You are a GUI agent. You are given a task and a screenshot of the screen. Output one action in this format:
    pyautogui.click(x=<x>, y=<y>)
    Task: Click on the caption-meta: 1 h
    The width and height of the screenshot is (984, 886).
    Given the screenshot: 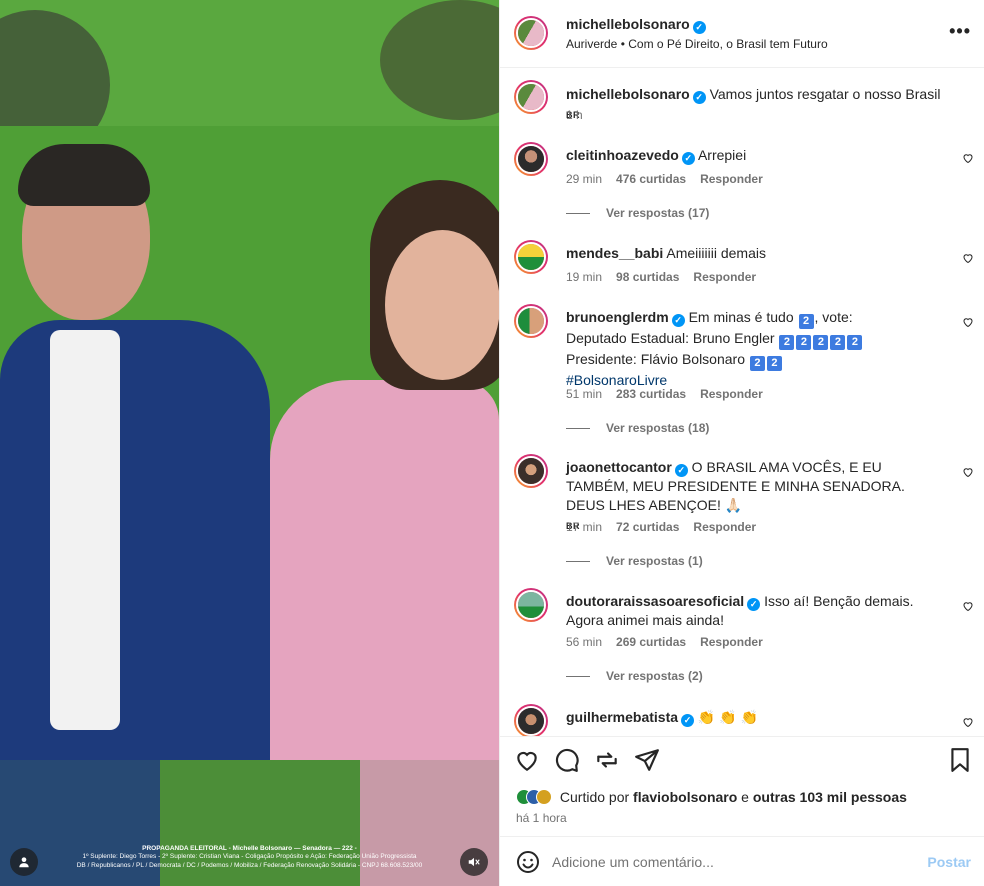 What is the action you would take?
    pyautogui.click(x=581, y=115)
    